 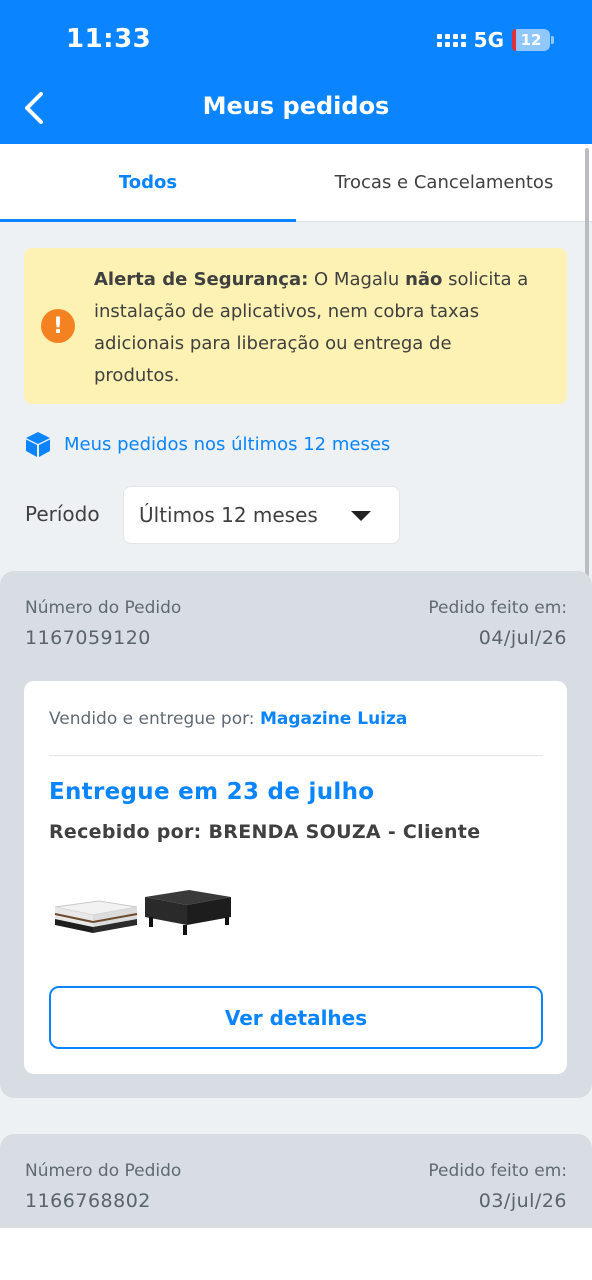 What do you see at coordinates (141, 913) in the screenshot?
I see `product-images` at bounding box center [141, 913].